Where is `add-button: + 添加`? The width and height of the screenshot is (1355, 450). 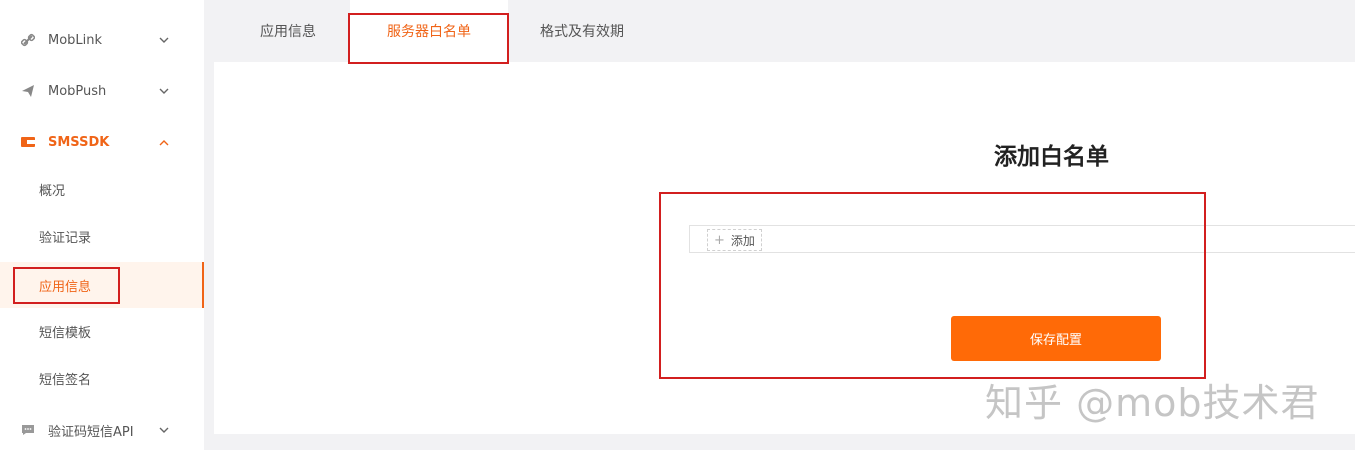
add-button: + 添加 is located at coordinates (734, 240).